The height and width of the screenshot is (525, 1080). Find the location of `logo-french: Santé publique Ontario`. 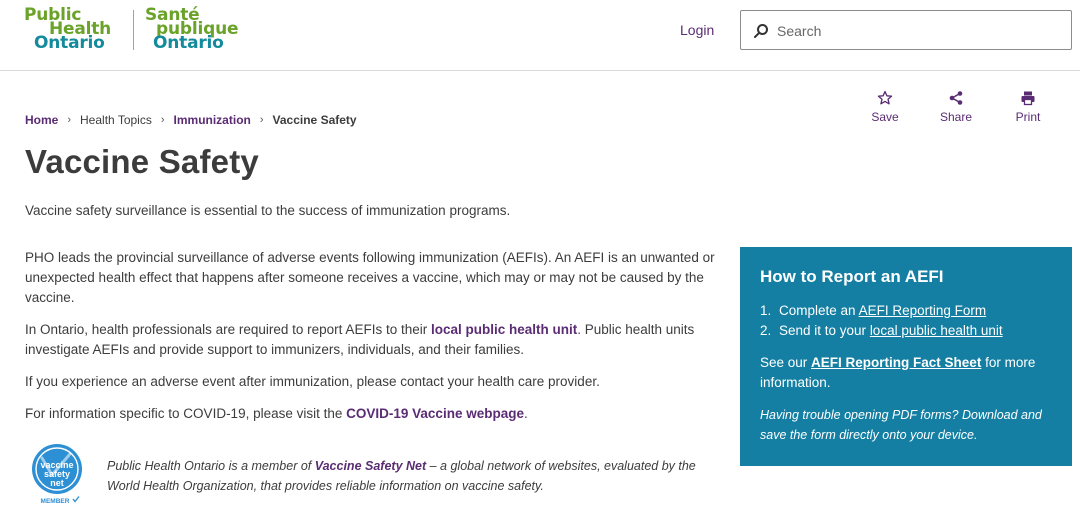

logo-french: Santé publique Ontario is located at coordinates (191, 29).